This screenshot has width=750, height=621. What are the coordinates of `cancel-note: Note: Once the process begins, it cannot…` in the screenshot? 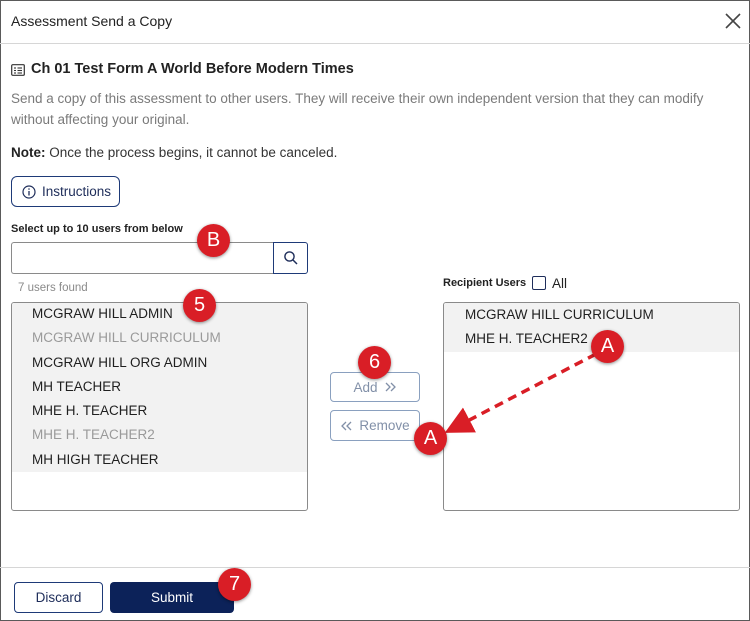 It's located at (174, 152).